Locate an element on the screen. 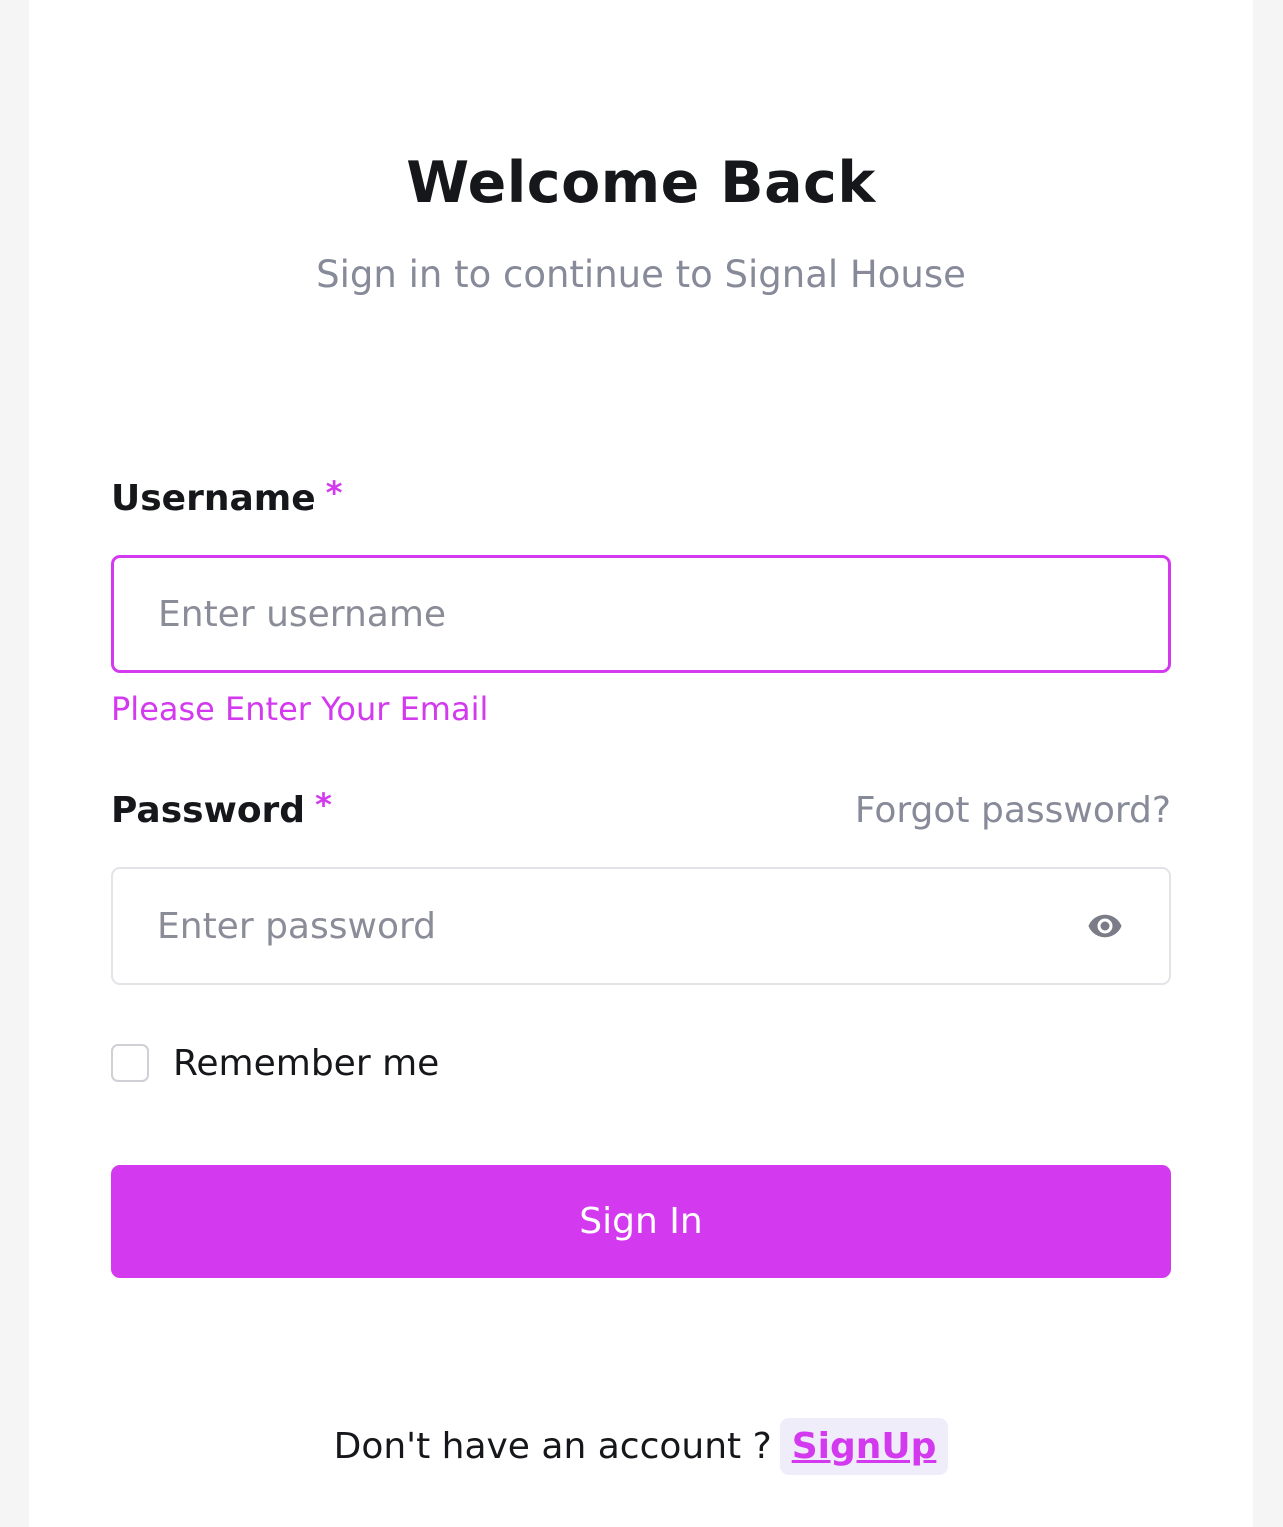 This screenshot has width=1283, height=1527. remember-me-checkbox is located at coordinates (130, 1063).